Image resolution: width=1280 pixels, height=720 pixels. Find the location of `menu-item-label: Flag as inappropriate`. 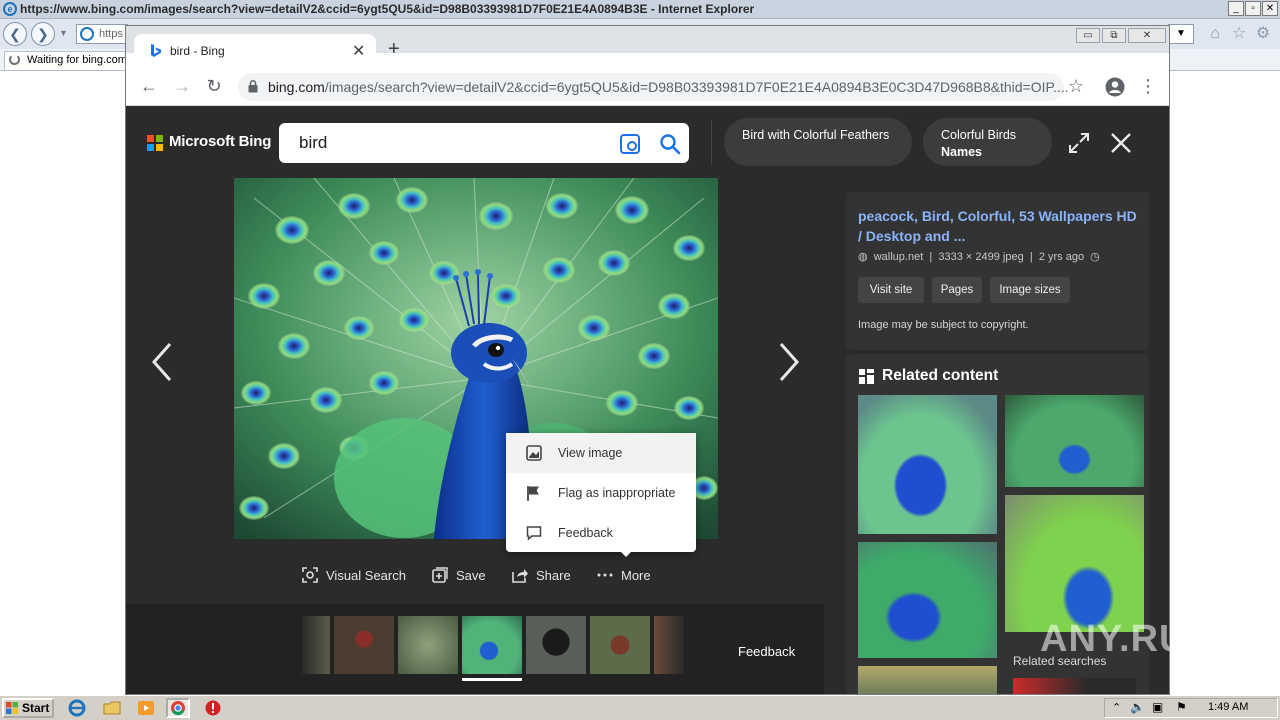

menu-item-label: Flag as inappropriate is located at coordinates (617, 493).